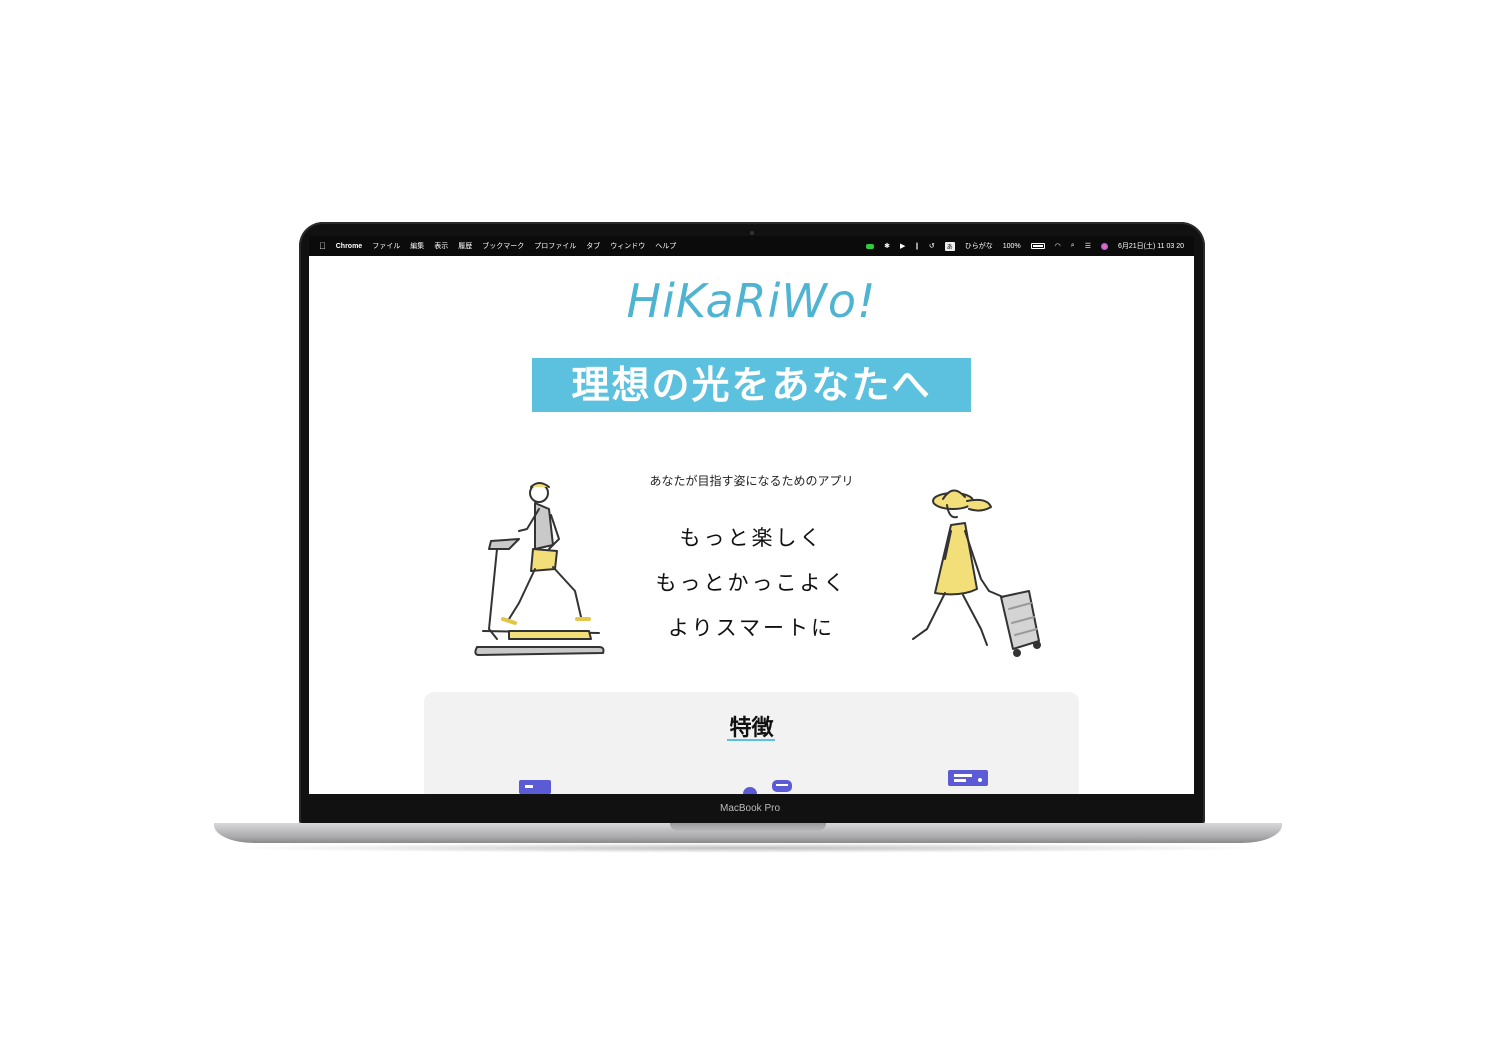 The width and height of the screenshot is (1500, 1038). Describe the element at coordinates (932, 246) in the screenshot. I see `time-machine-icon: ↺` at that location.